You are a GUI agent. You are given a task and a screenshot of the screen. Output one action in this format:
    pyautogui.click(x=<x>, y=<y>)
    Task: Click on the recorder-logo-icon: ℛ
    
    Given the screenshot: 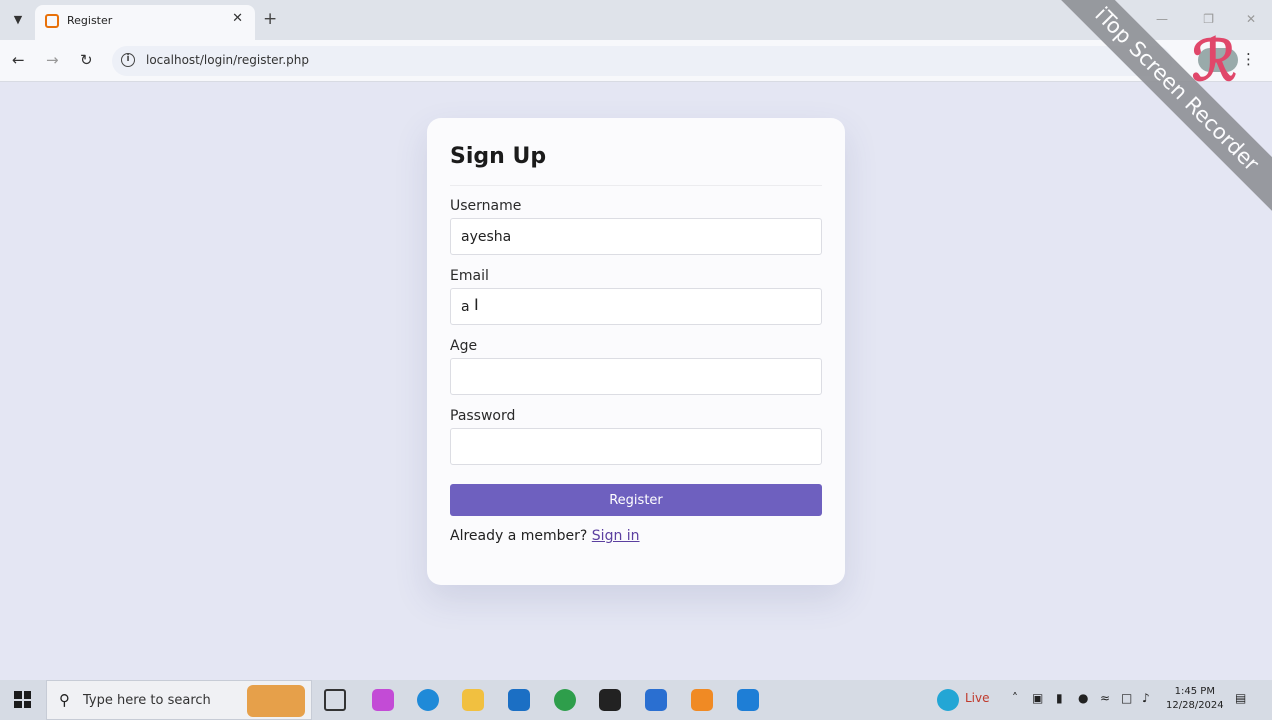 What is the action you would take?
    pyautogui.click(x=1214, y=60)
    